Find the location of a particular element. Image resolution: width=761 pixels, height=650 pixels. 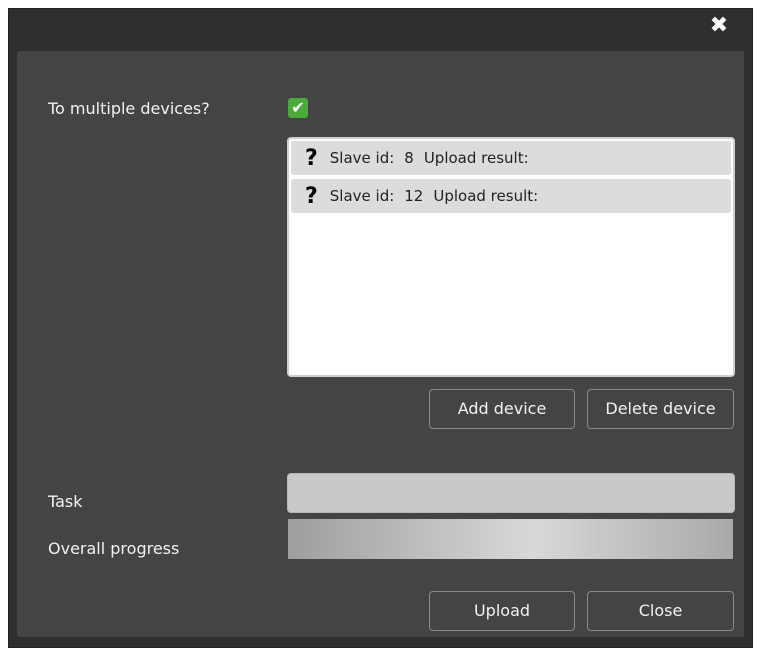

slave-id-value: 8 is located at coordinates (409, 158).